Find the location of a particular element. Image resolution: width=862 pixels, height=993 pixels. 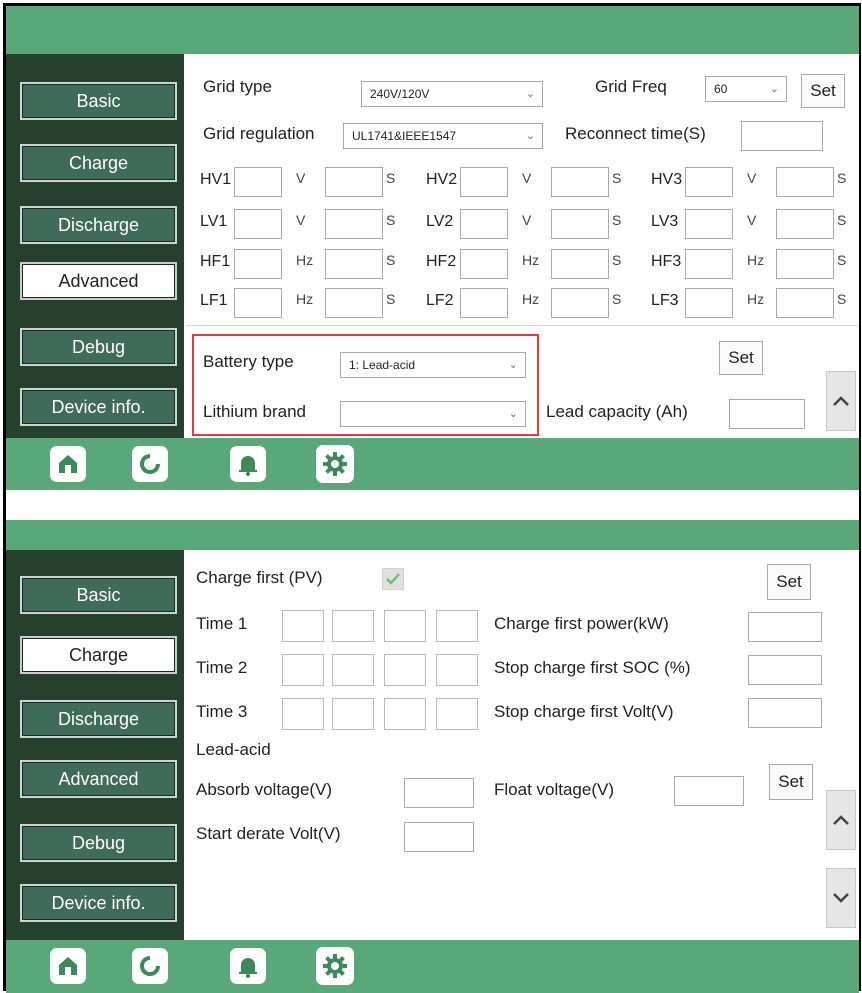

absorb-voltage-input is located at coordinates (439, 793).